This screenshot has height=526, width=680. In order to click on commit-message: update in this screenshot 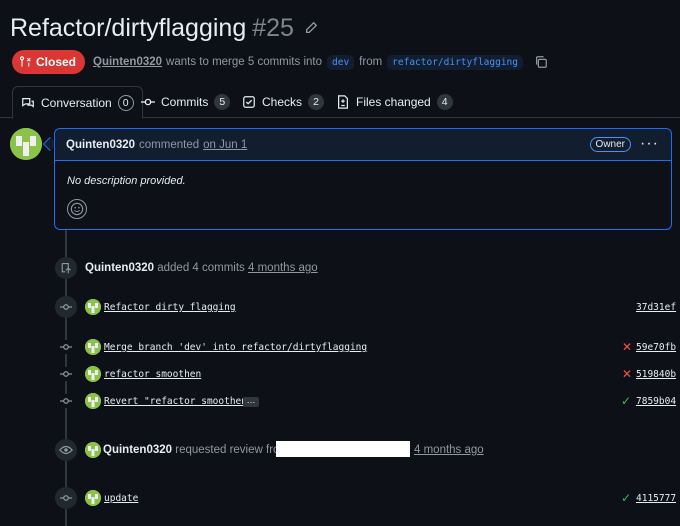, I will do `click(121, 498)`.